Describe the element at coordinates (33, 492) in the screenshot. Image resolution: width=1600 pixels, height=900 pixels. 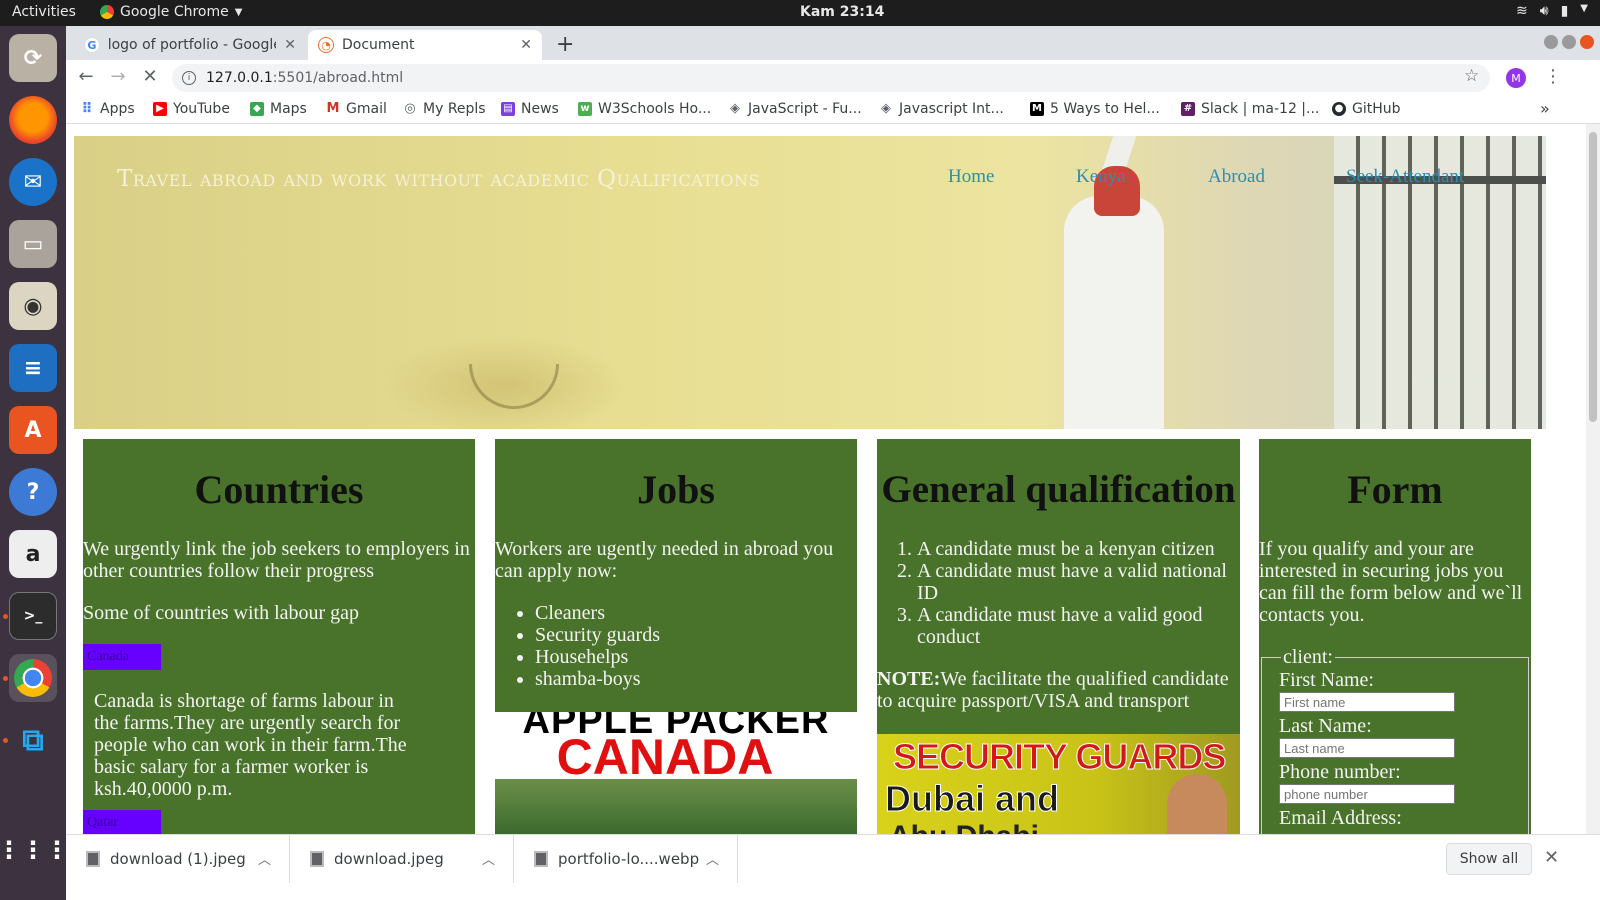
I see `help-icon: ?` at that location.